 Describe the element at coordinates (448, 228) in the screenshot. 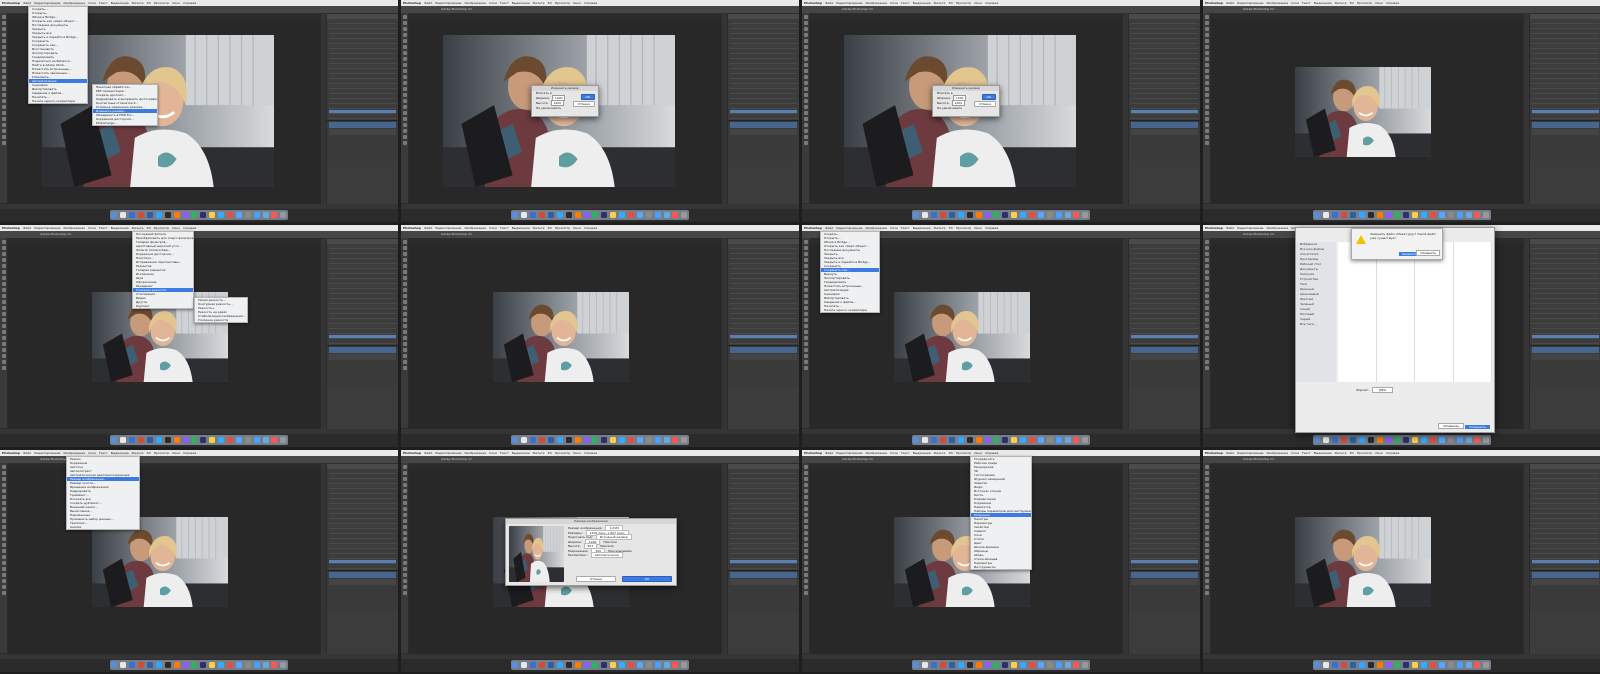

I see `menu-1: Редактирование` at that location.